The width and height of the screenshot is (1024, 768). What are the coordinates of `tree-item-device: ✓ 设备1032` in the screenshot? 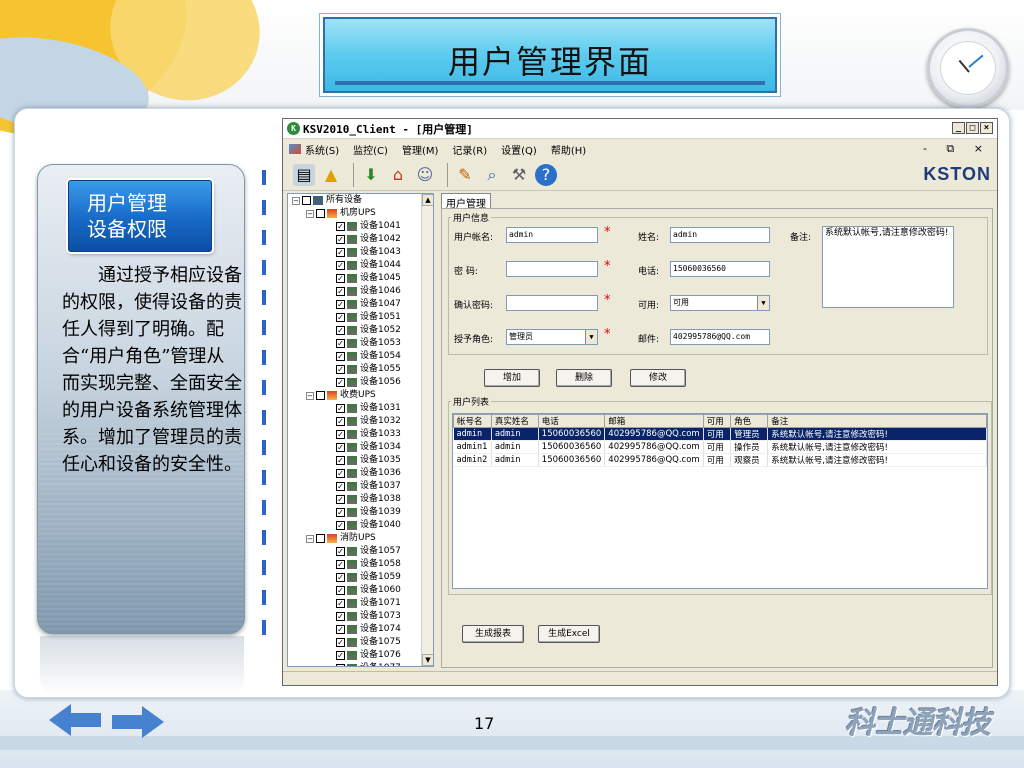 It's located at (360, 421).